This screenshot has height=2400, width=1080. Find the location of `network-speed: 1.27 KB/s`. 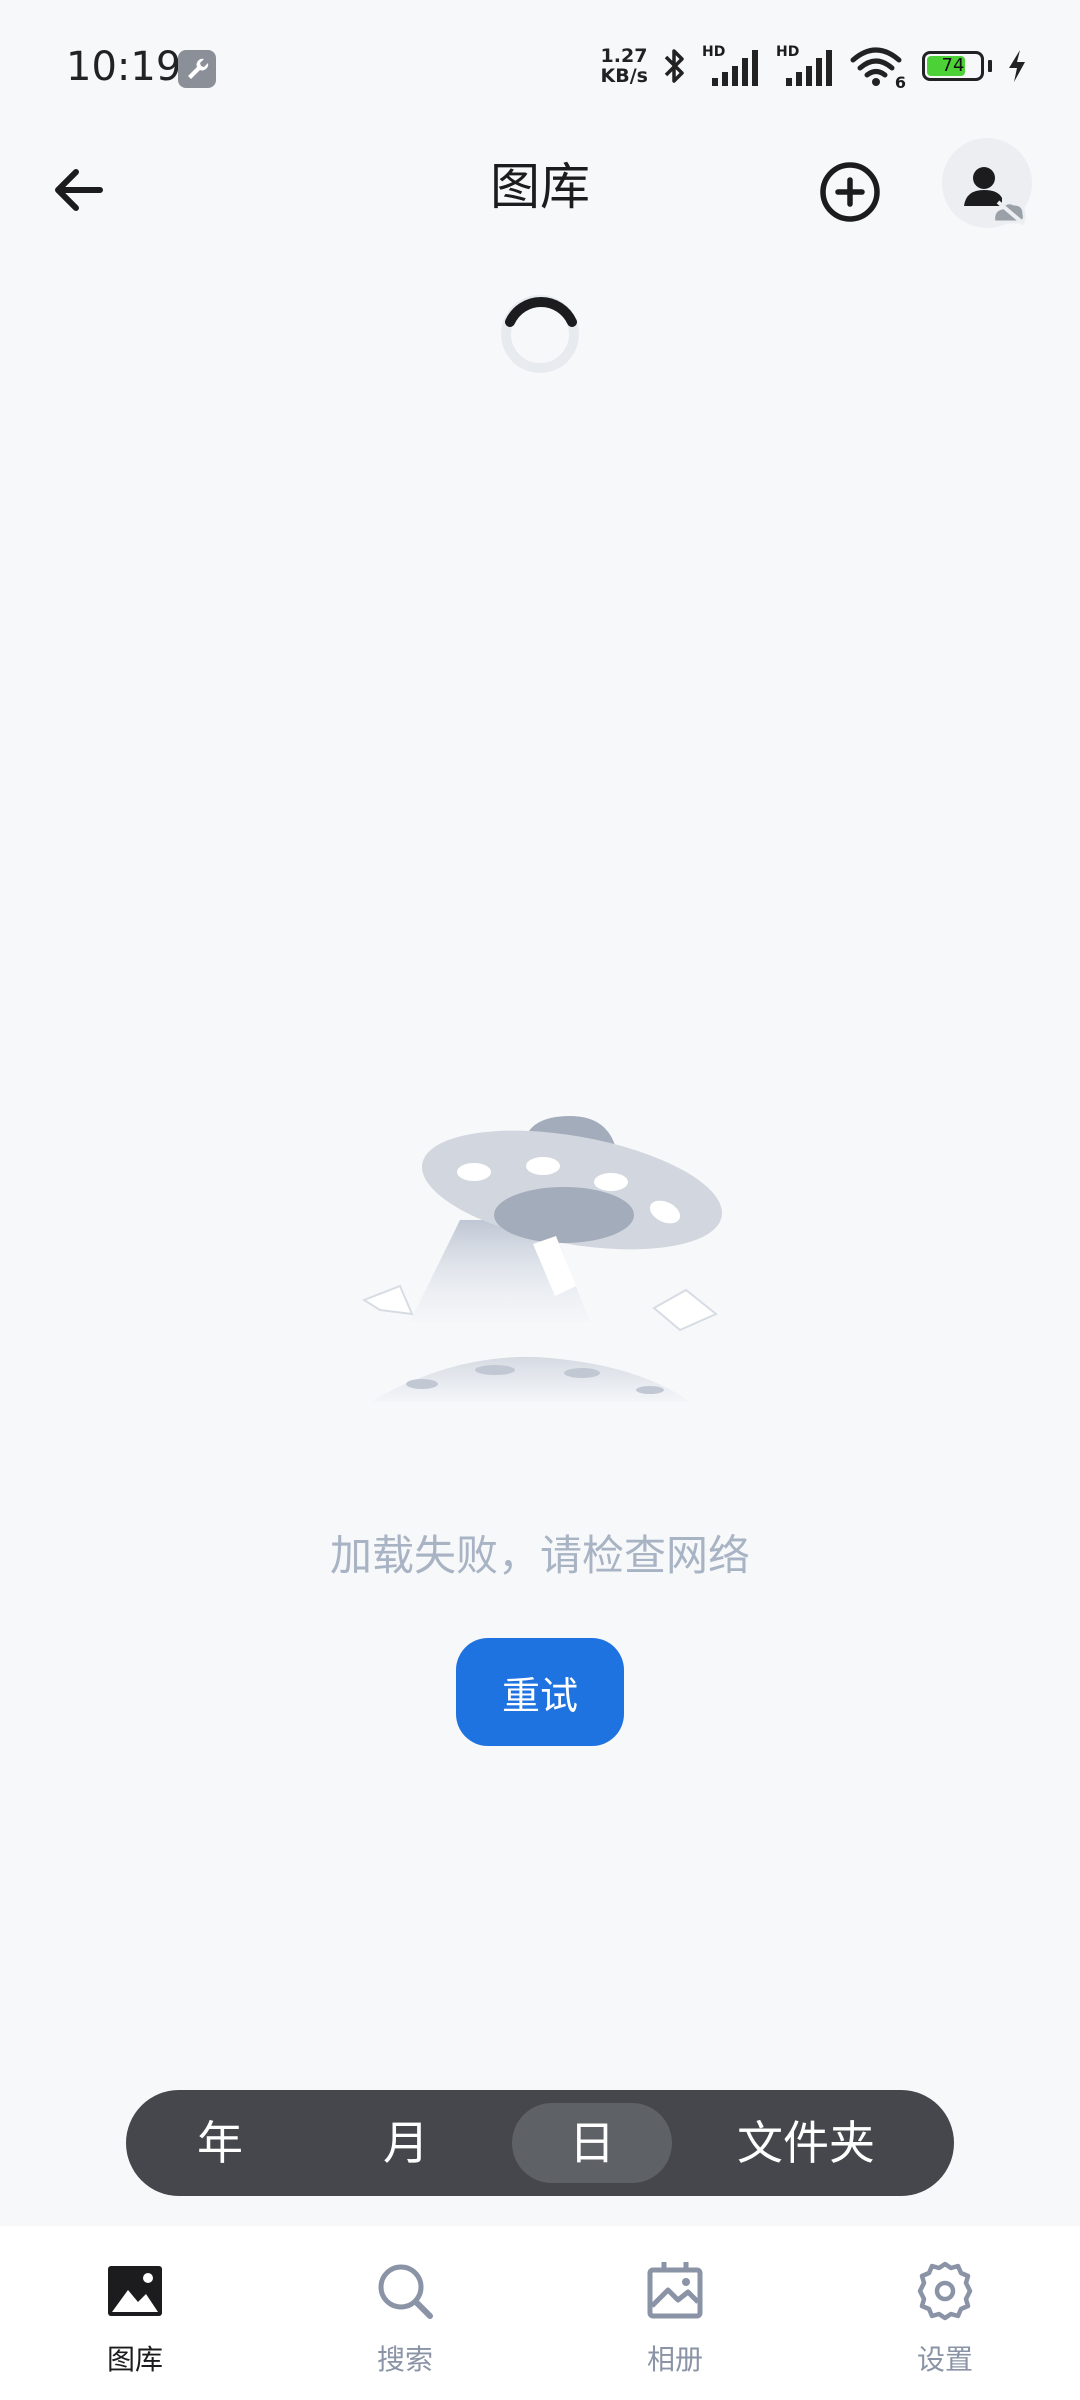

network-speed: 1.27 KB/s is located at coordinates (624, 66).